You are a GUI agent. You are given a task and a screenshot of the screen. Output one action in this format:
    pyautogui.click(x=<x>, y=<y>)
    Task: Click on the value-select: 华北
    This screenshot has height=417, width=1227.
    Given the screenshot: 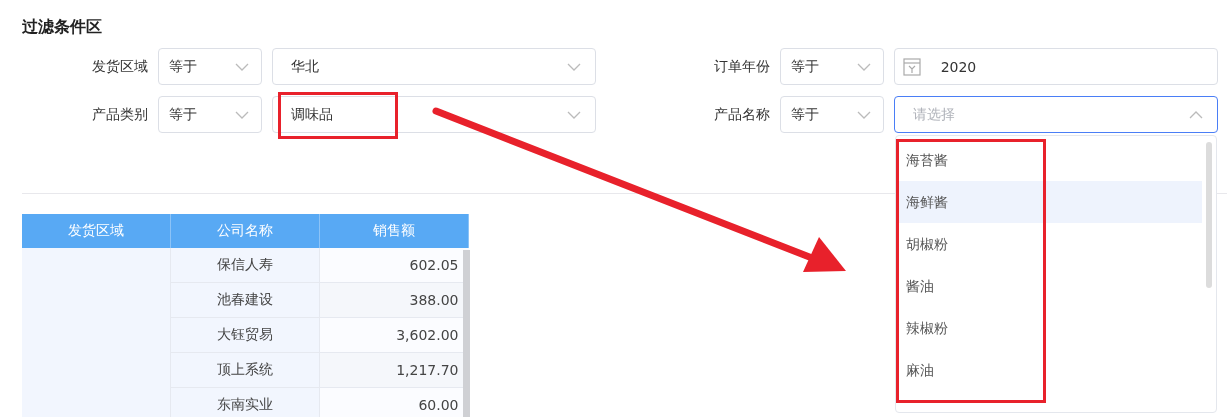 What is the action you would take?
    pyautogui.click(x=433, y=66)
    